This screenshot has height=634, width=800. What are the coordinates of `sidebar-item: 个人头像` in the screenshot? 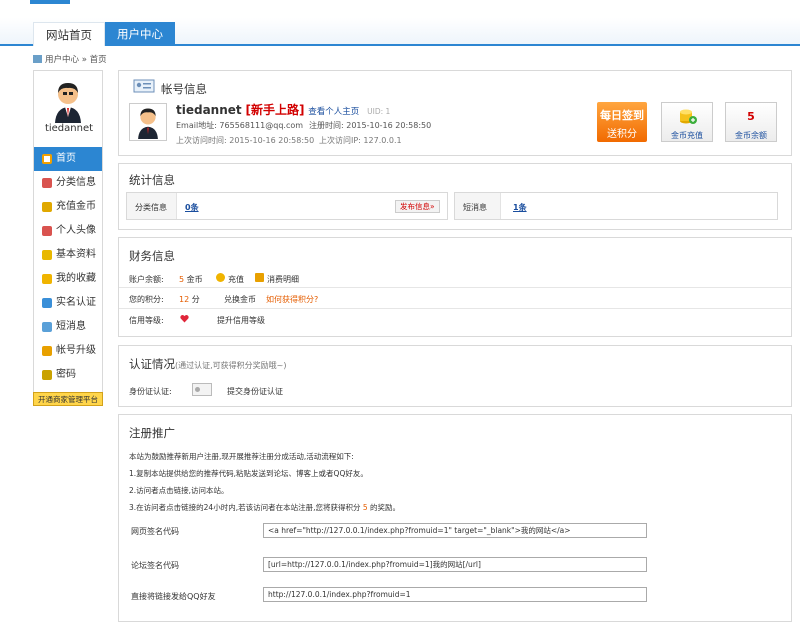 It's located at (68, 231).